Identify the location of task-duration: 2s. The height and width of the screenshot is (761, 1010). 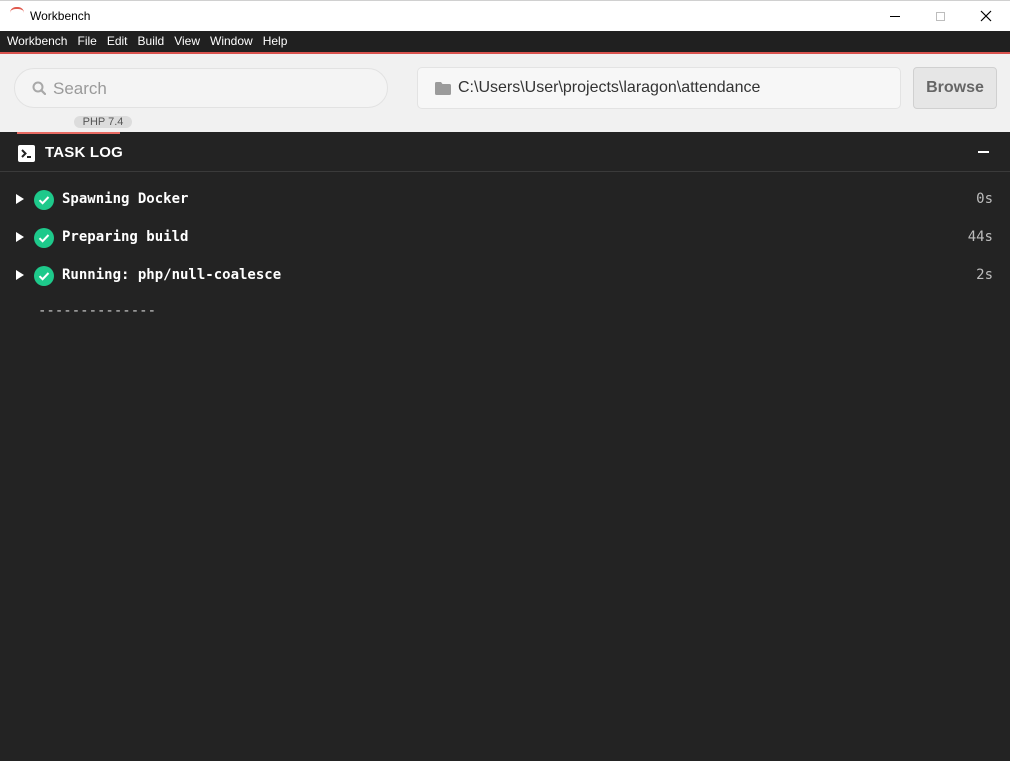
(984, 275).